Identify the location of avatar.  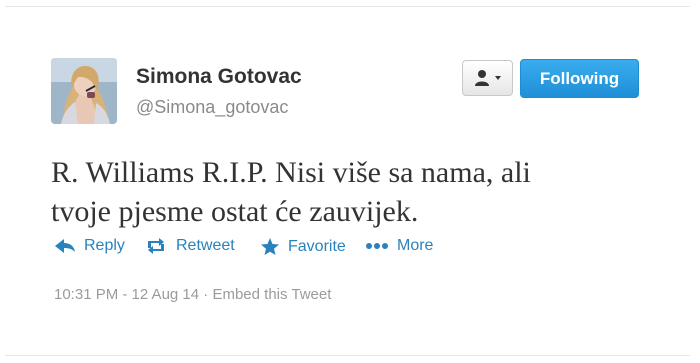
(84, 91).